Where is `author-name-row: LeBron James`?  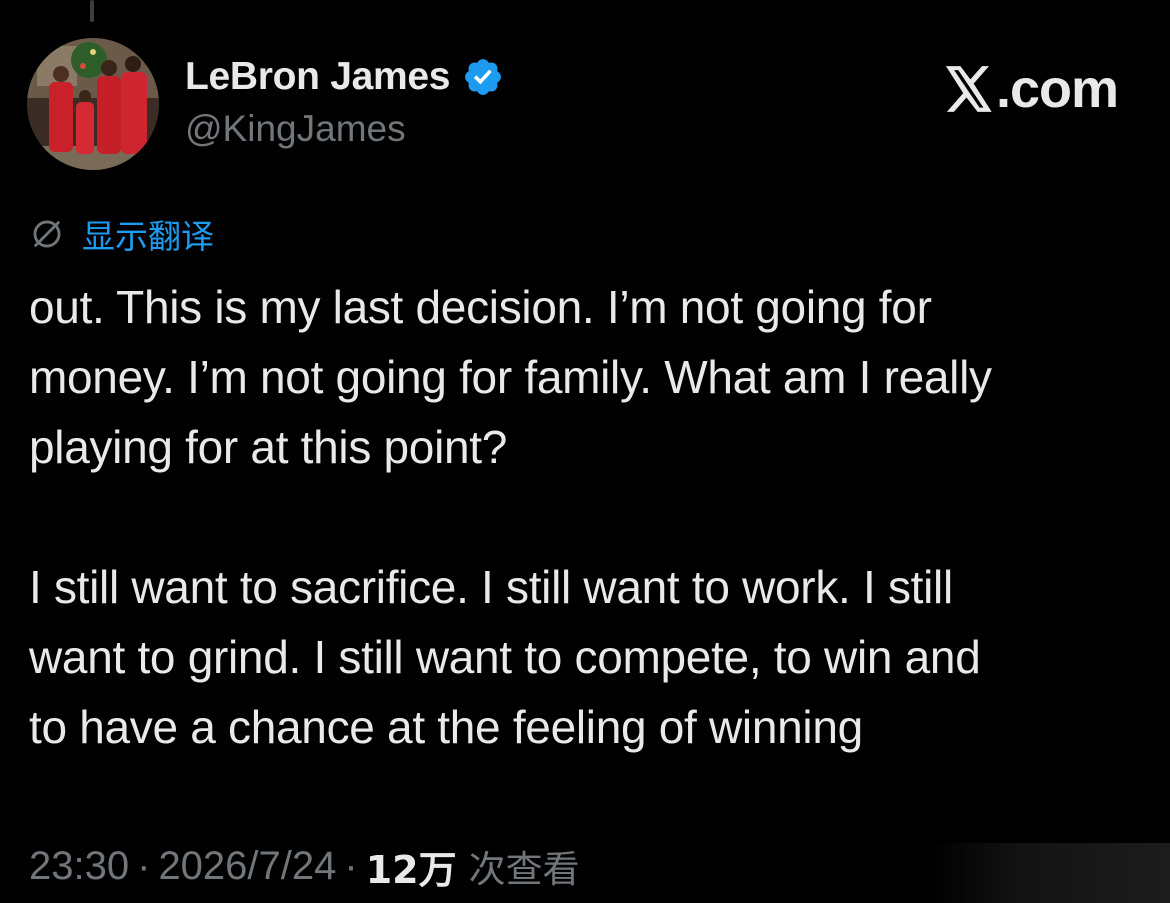 author-name-row: LeBron James is located at coordinates (344, 77).